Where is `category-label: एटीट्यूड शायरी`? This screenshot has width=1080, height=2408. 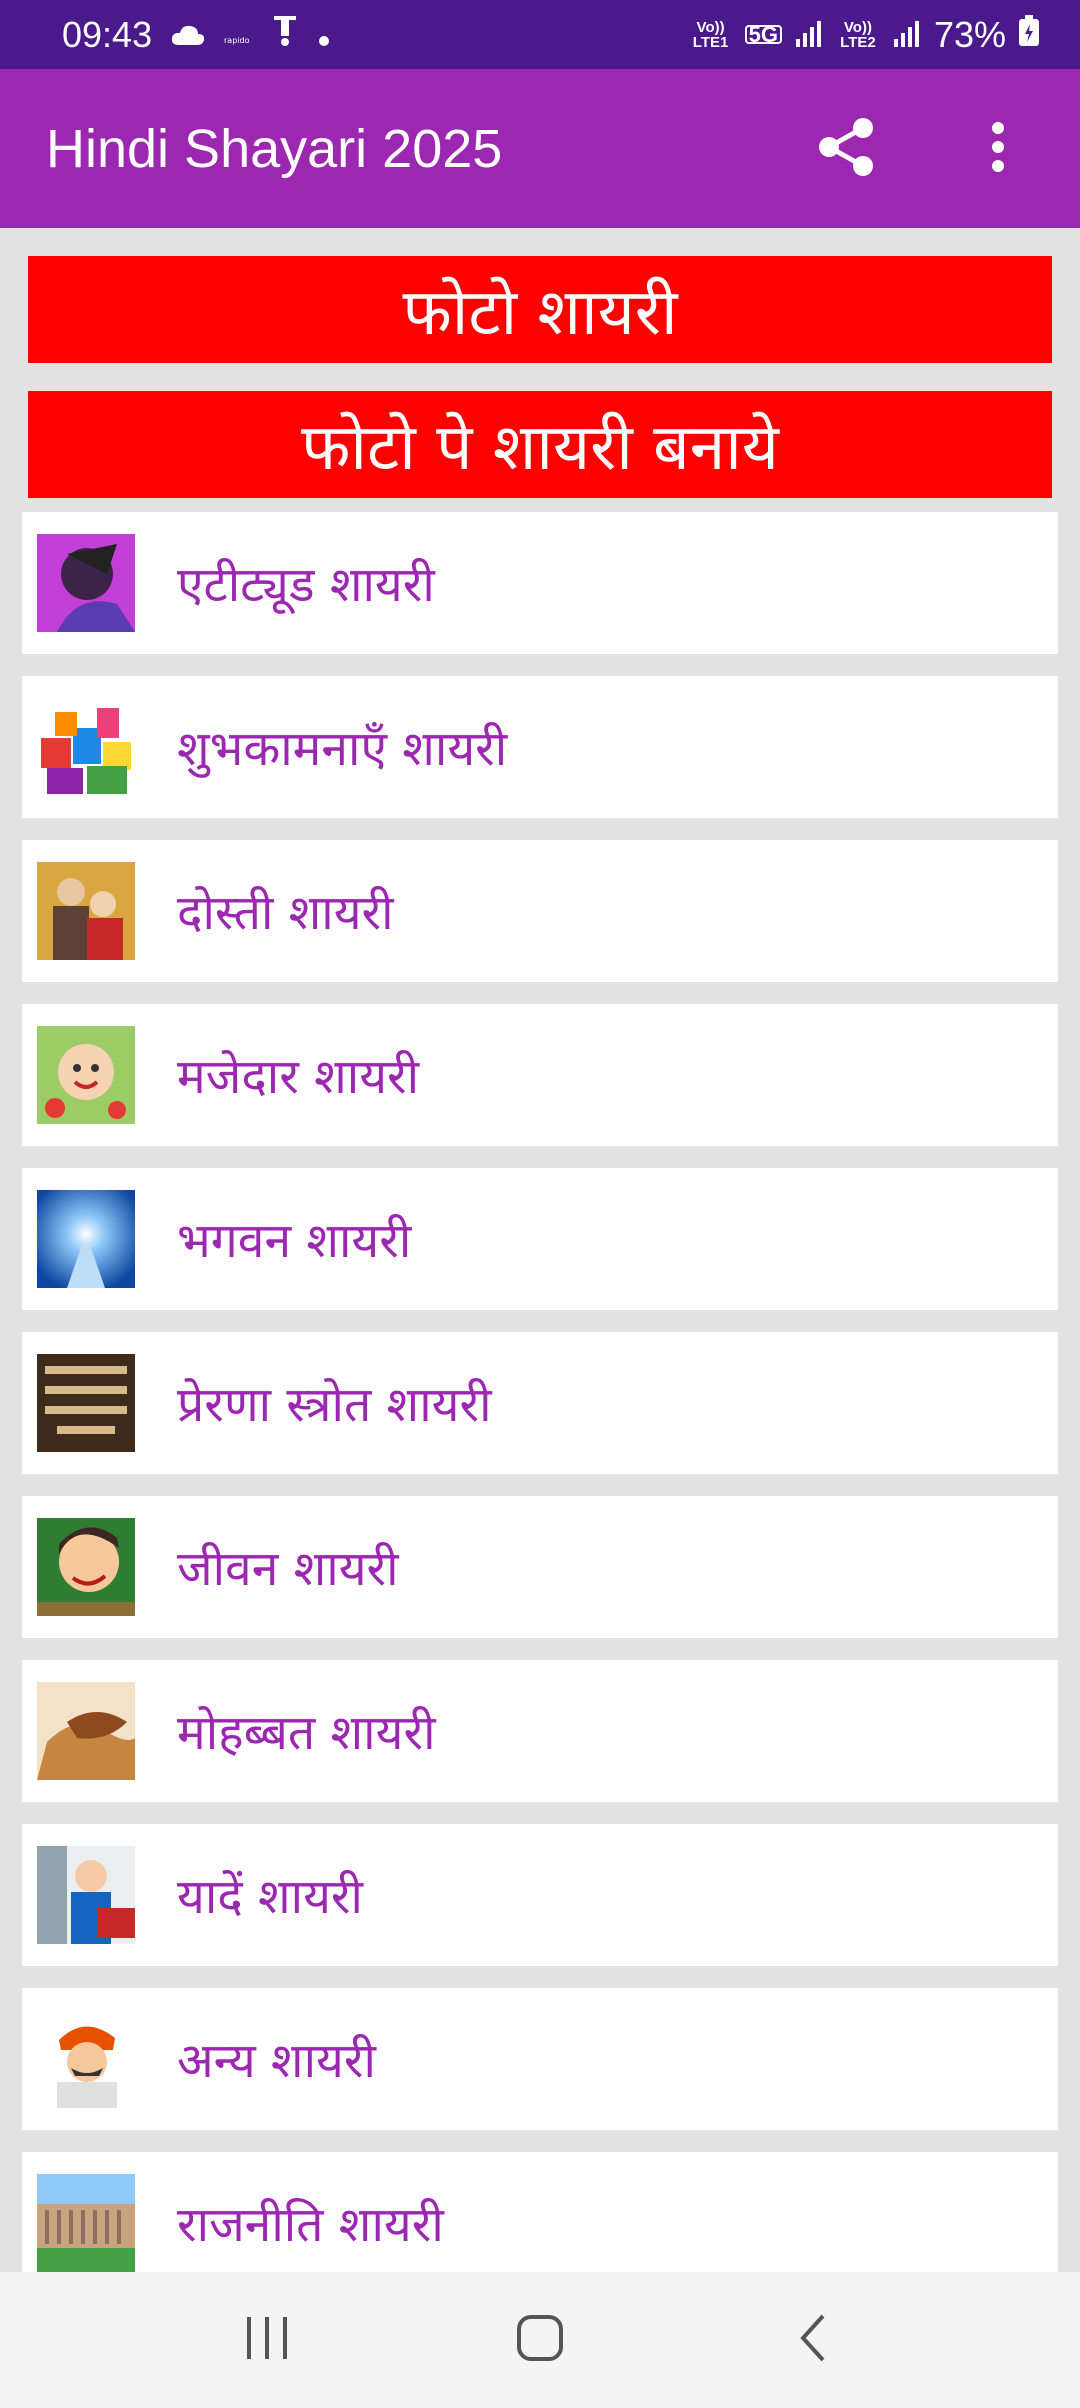
category-label: एटीट्यूड शायरी is located at coordinates (306, 584).